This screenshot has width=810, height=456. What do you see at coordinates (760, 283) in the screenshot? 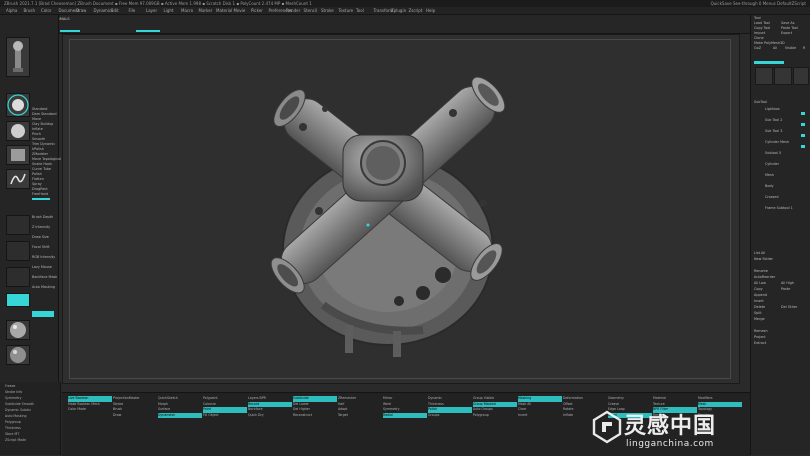
I see `all-low-button: All Low` at bounding box center [760, 283].